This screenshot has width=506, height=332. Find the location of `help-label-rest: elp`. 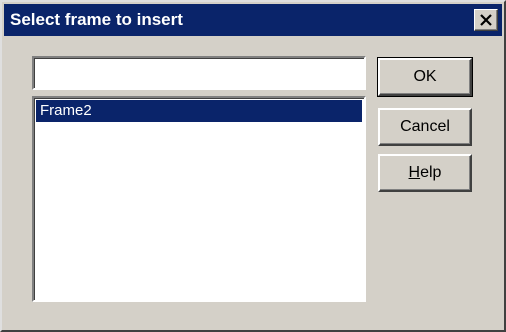

help-label-rest: elp is located at coordinates (431, 172).